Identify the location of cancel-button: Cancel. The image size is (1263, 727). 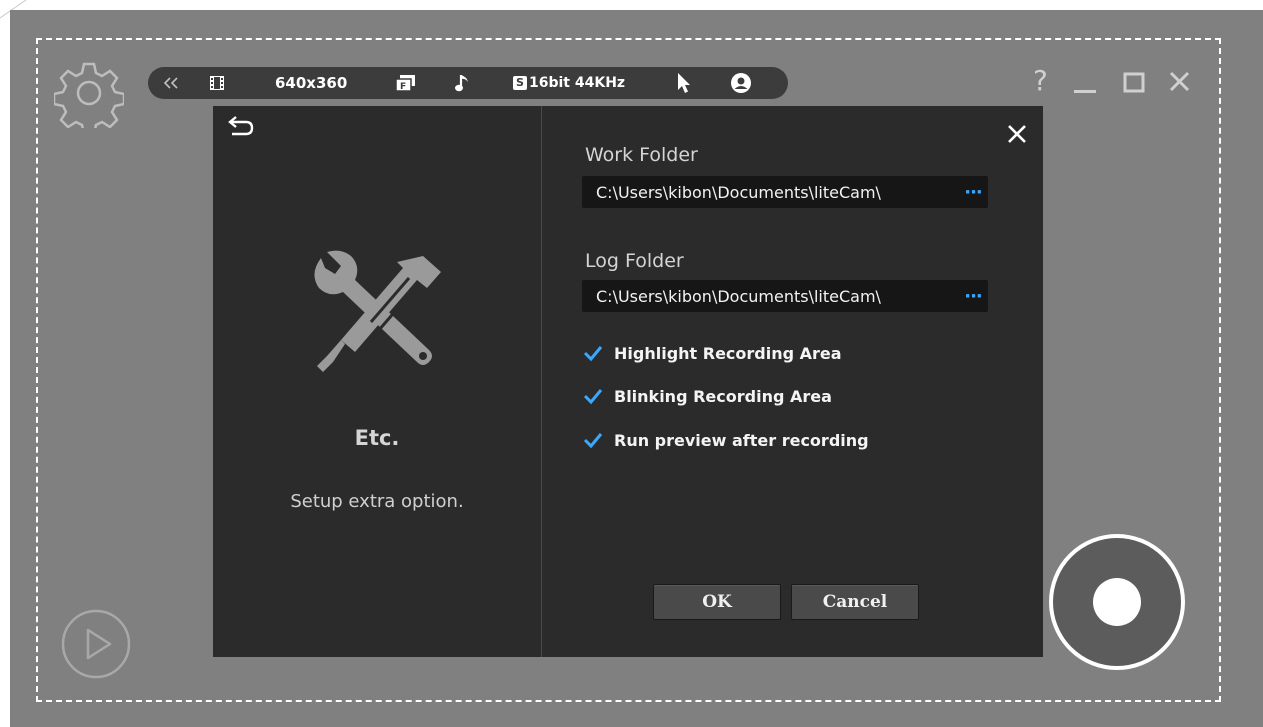
(855, 602).